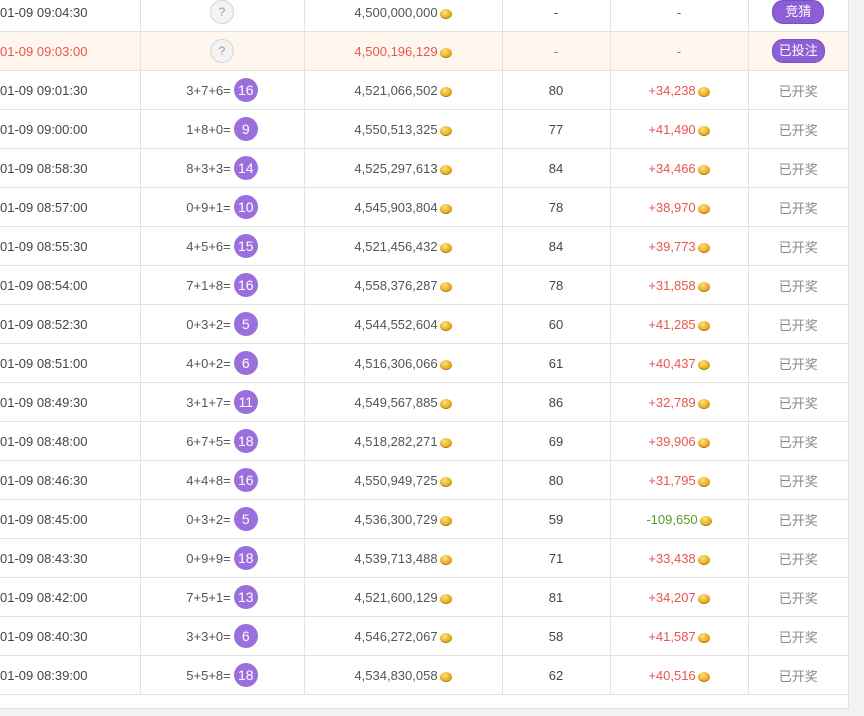 This screenshot has height=716, width=864. I want to click on period-time: 01-09 08:42:00, so click(70, 597).